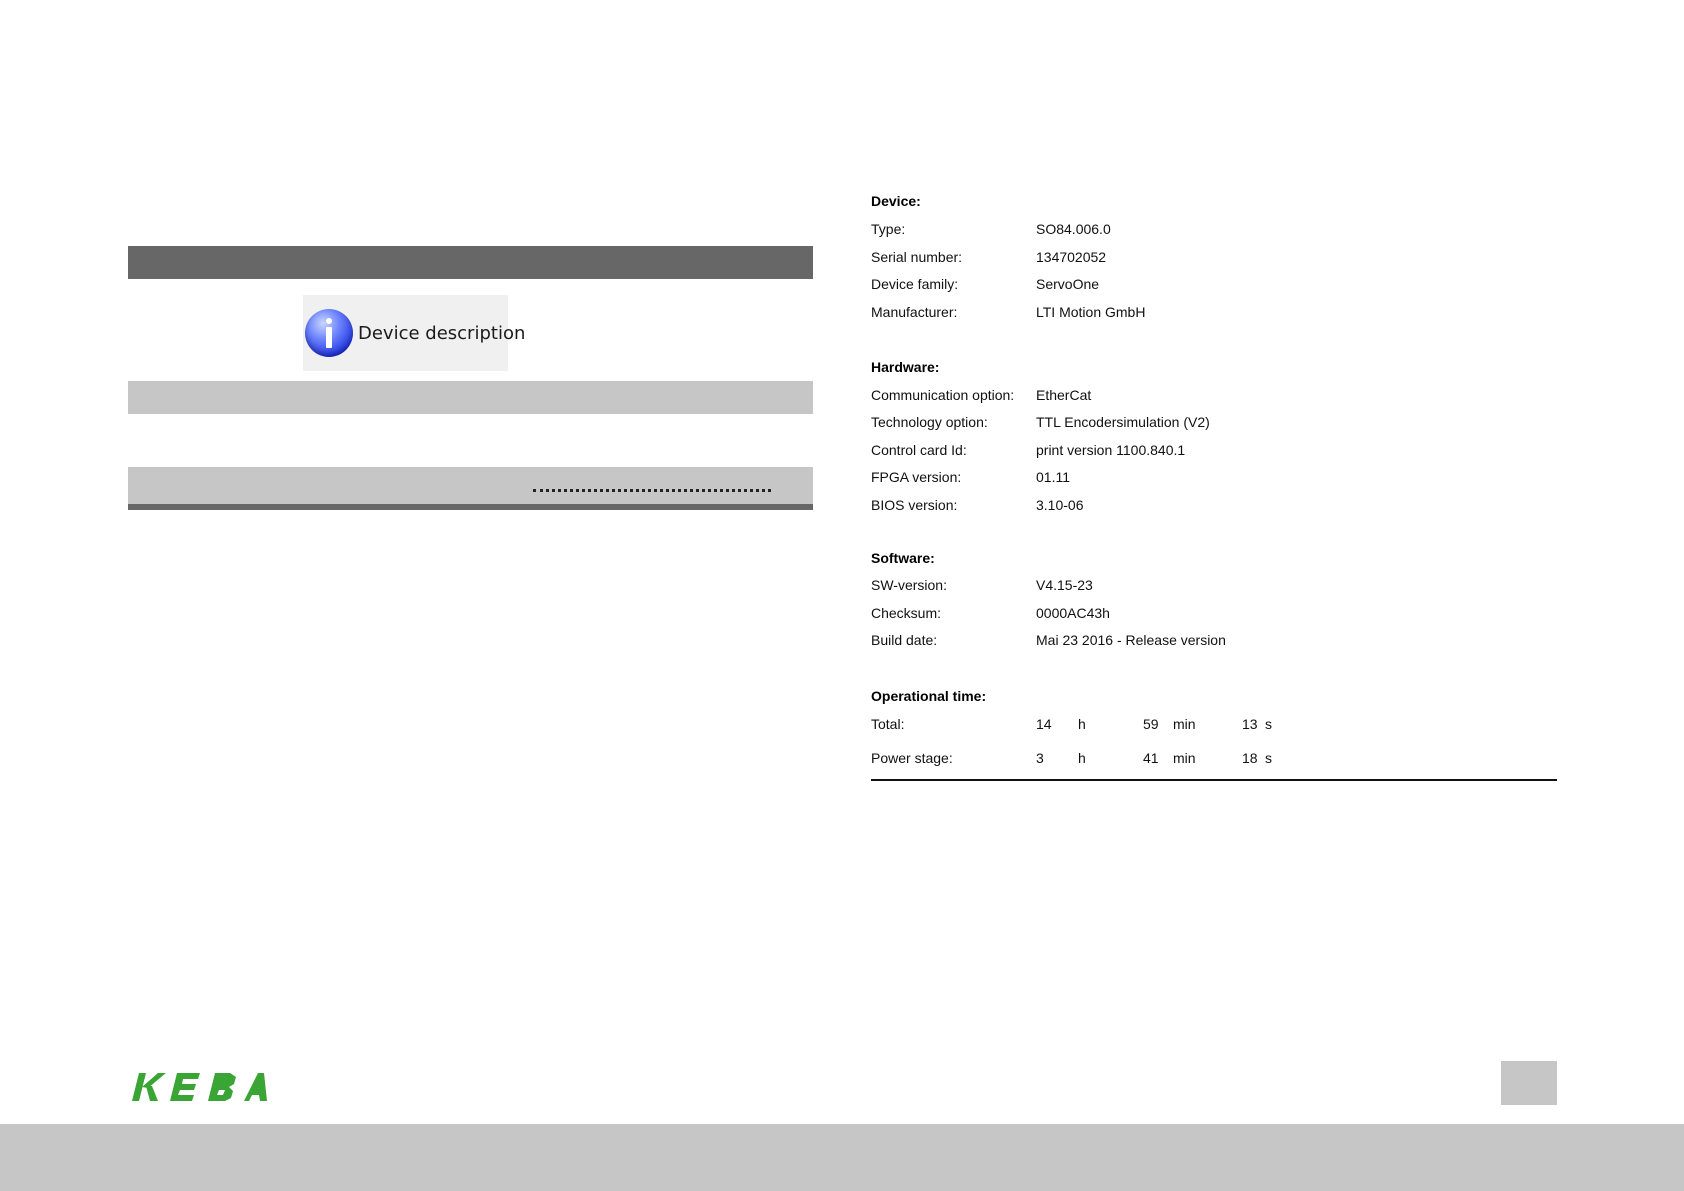  Describe the element at coordinates (929, 696) in the screenshot. I see `operational-time-section-title: Operational time:` at that location.